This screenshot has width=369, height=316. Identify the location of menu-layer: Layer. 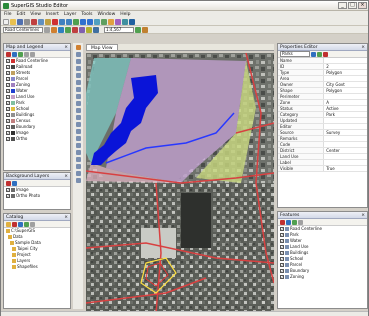
(70, 14).